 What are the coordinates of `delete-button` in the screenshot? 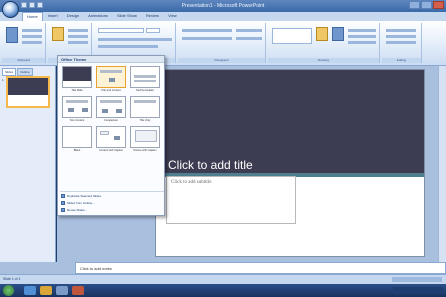 It's located at (78, 42).